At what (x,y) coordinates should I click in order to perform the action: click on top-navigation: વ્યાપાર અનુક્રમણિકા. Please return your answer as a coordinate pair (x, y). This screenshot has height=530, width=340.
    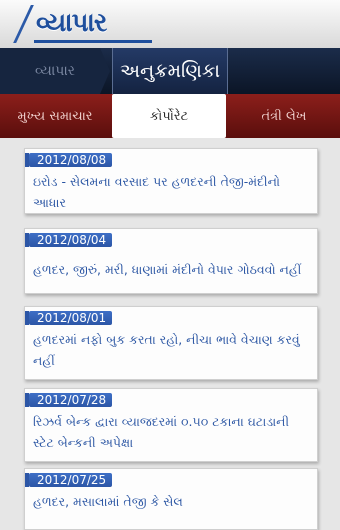
    Looking at the image, I should click on (170, 71).